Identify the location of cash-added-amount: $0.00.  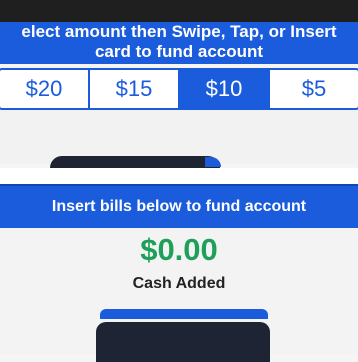
(179, 249).